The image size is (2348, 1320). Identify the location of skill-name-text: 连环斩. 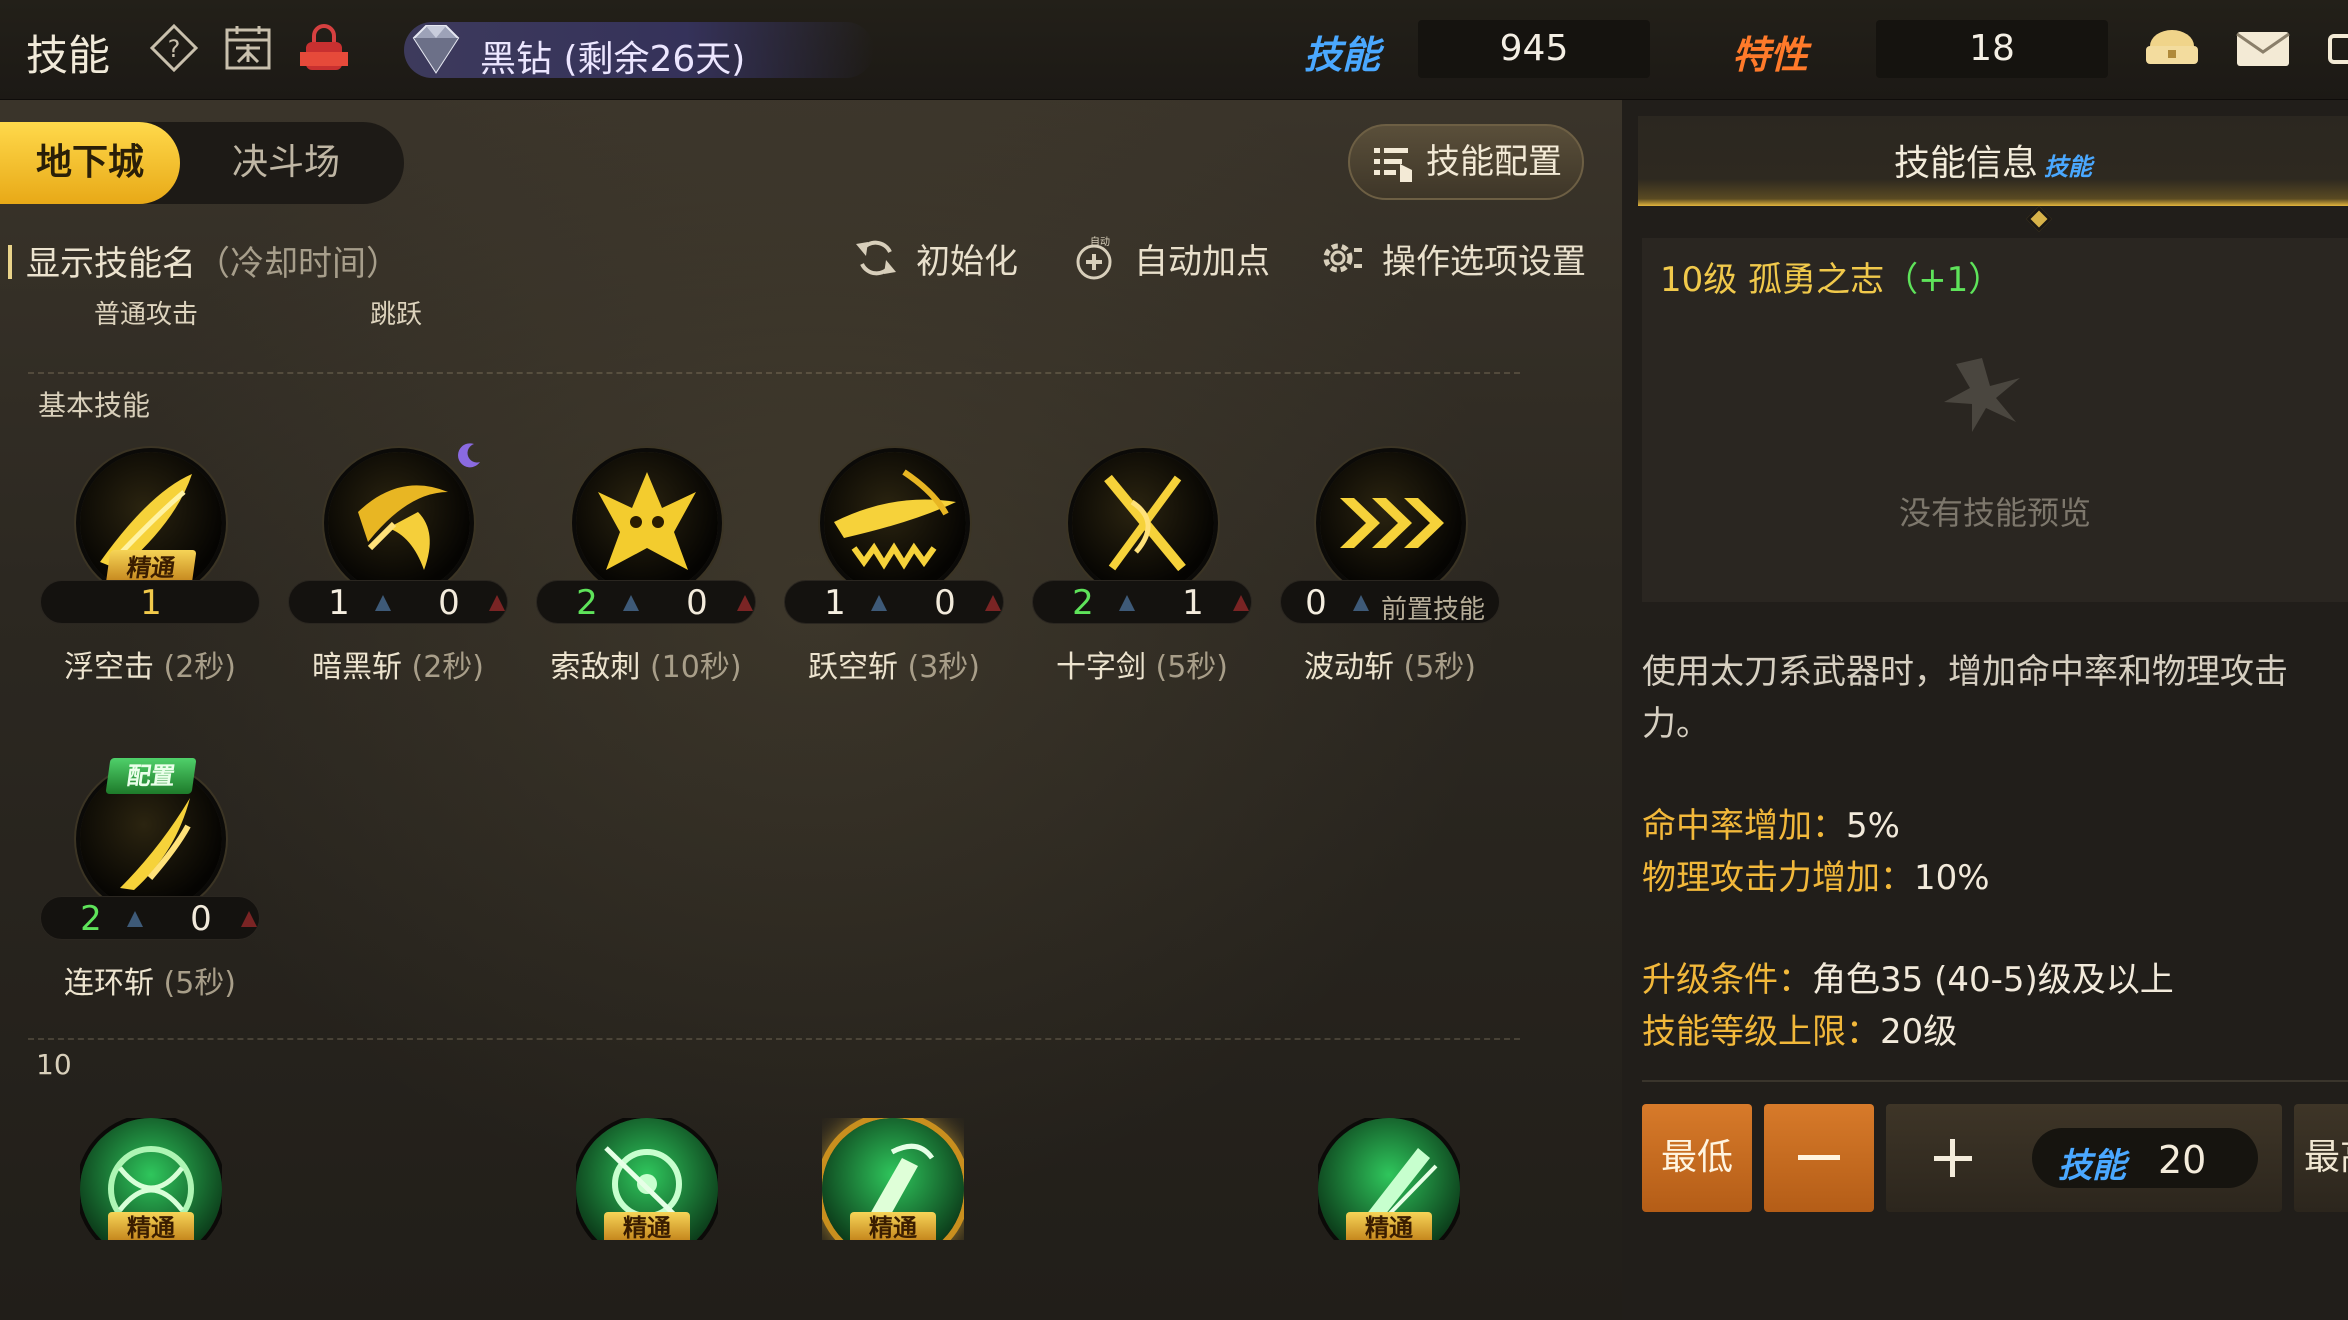
(108, 983).